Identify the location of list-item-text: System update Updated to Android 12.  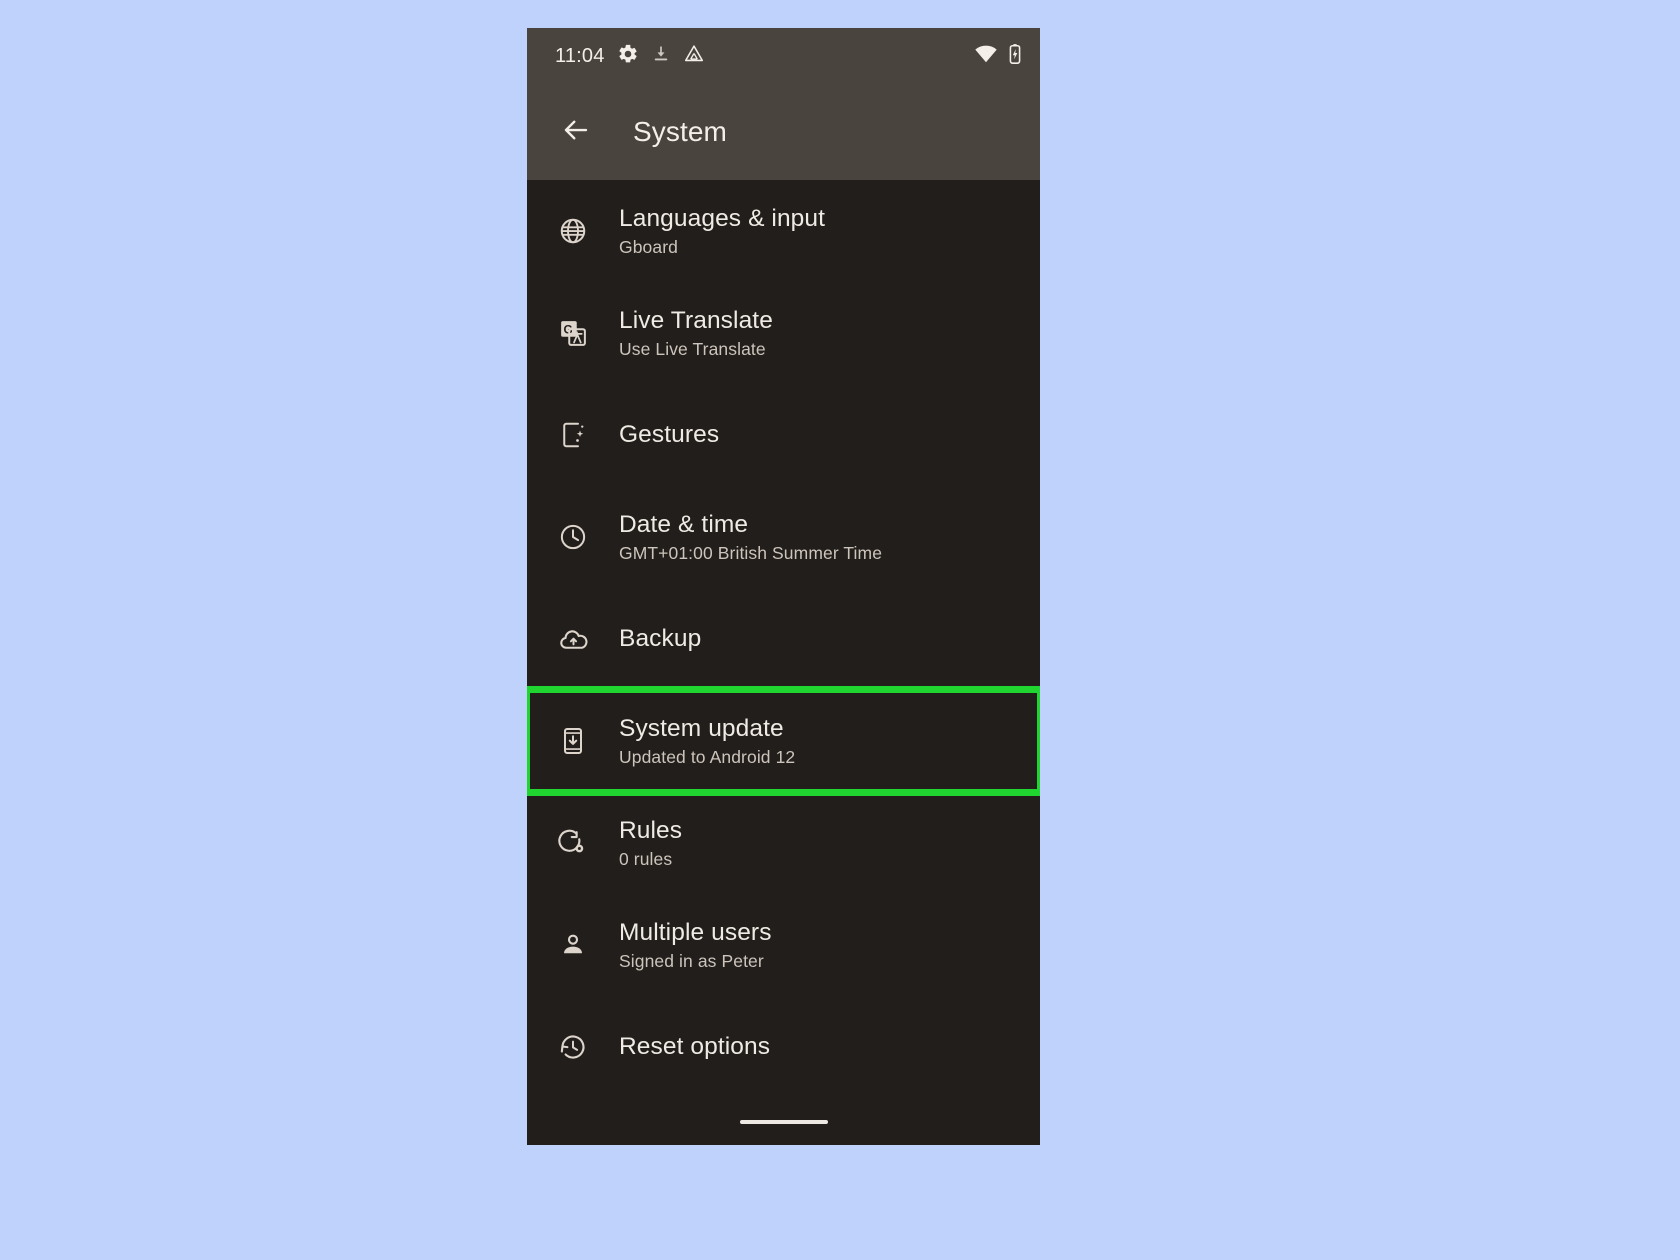
(707, 741).